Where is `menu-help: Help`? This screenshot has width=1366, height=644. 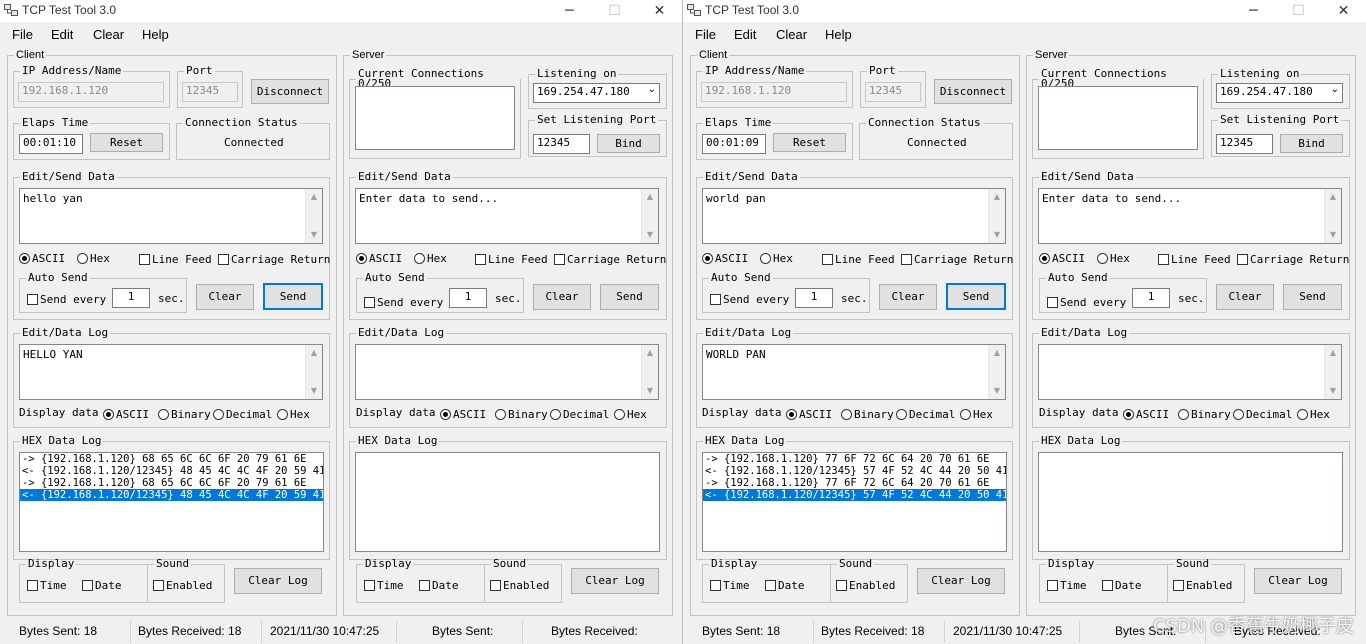
menu-help: Help is located at coordinates (838, 34).